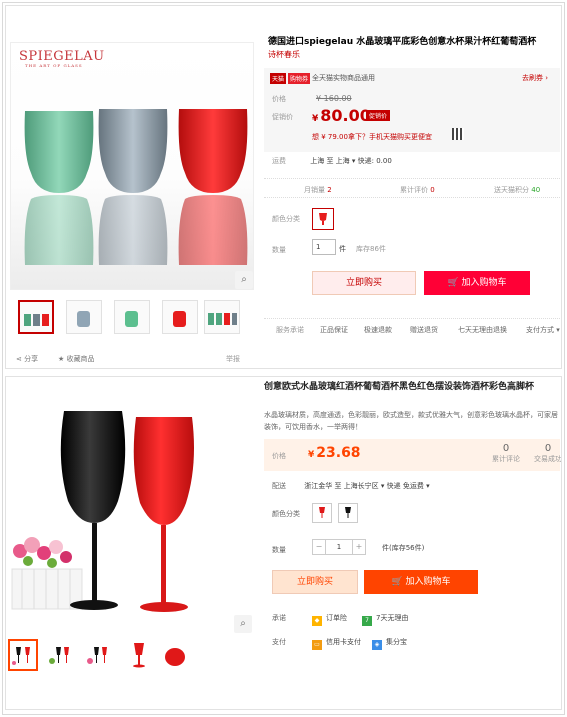 The height and width of the screenshot is (717, 567). Describe the element at coordinates (417, 190) in the screenshot. I see `review-count: 累计评价 0` at that location.